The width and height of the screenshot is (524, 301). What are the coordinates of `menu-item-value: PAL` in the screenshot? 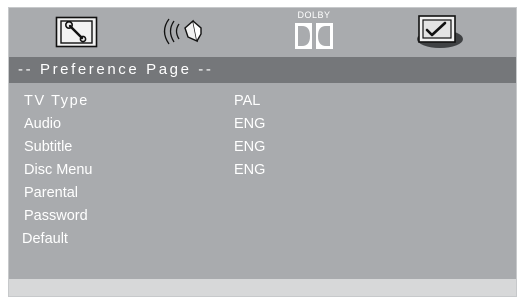 It's located at (247, 101).